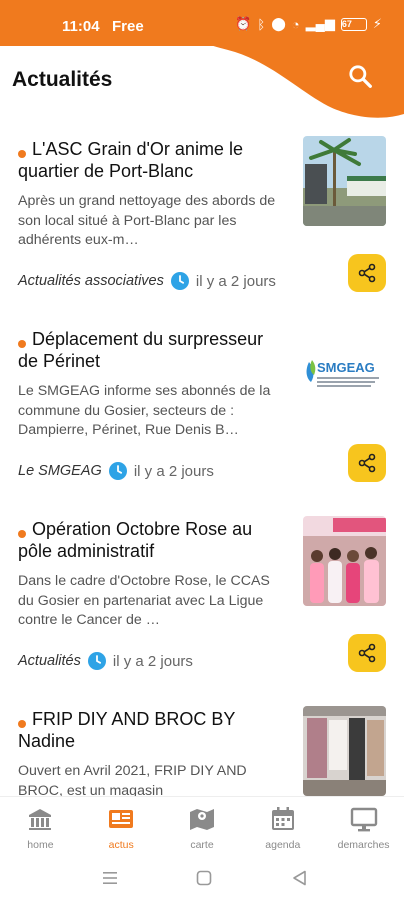 The width and height of the screenshot is (404, 900). I want to click on article-title: Déplacement du surpresseur de Périnet, so click(153, 350).